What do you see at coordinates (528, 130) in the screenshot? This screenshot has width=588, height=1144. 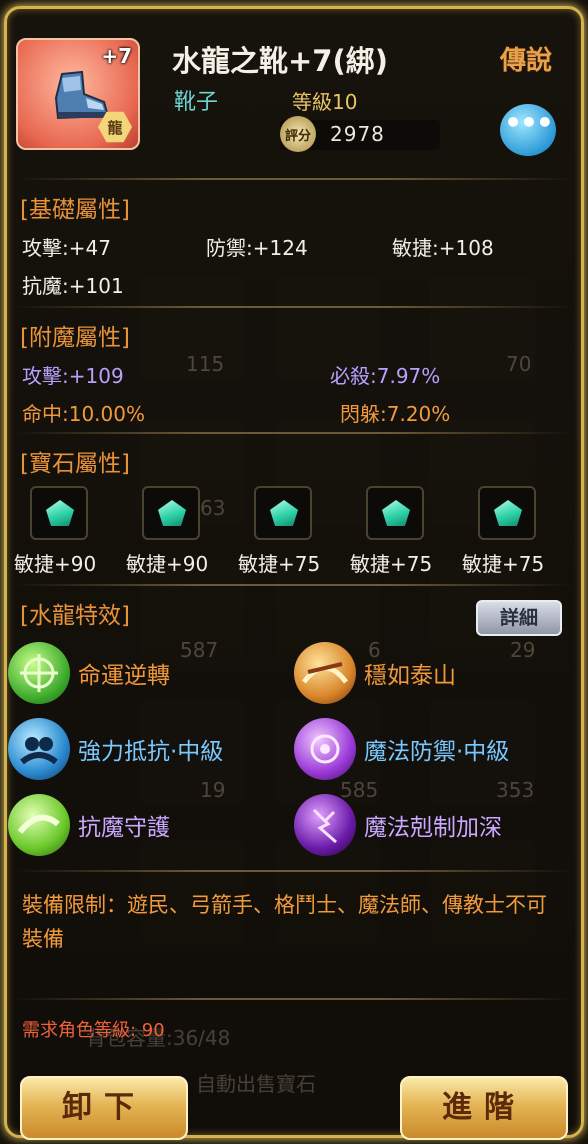 I see `more-options-button: •••` at bounding box center [528, 130].